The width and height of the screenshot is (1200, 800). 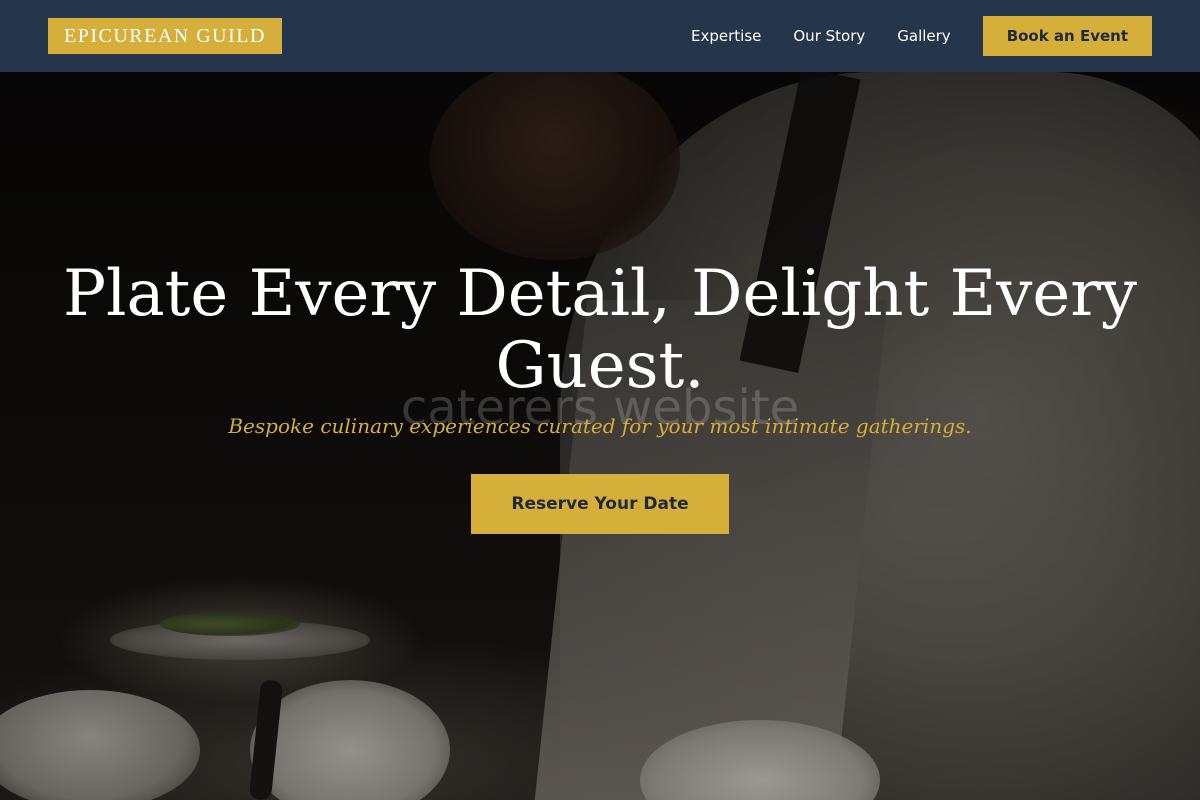 What do you see at coordinates (165, 36) in the screenshot?
I see `brand-logo: EPICUREAN GUILD` at bounding box center [165, 36].